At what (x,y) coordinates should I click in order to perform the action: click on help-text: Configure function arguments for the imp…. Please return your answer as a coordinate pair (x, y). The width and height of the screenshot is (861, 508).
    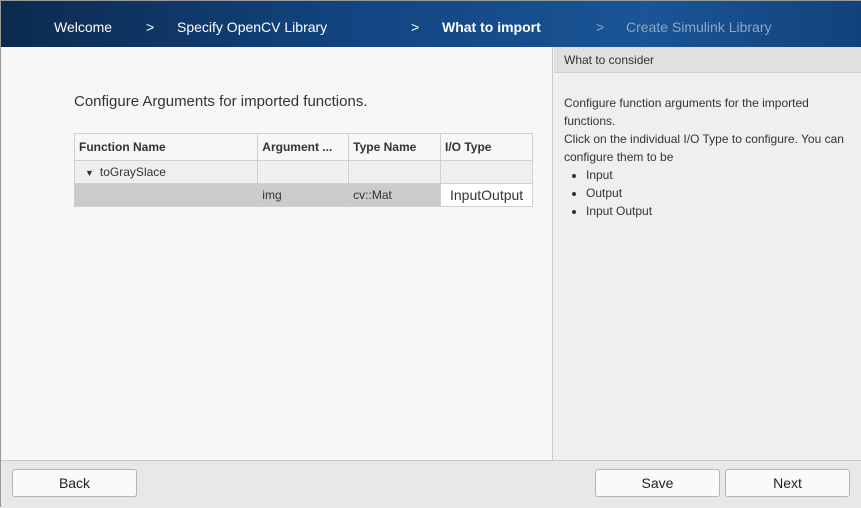
    Looking at the image, I should click on (686, 112).